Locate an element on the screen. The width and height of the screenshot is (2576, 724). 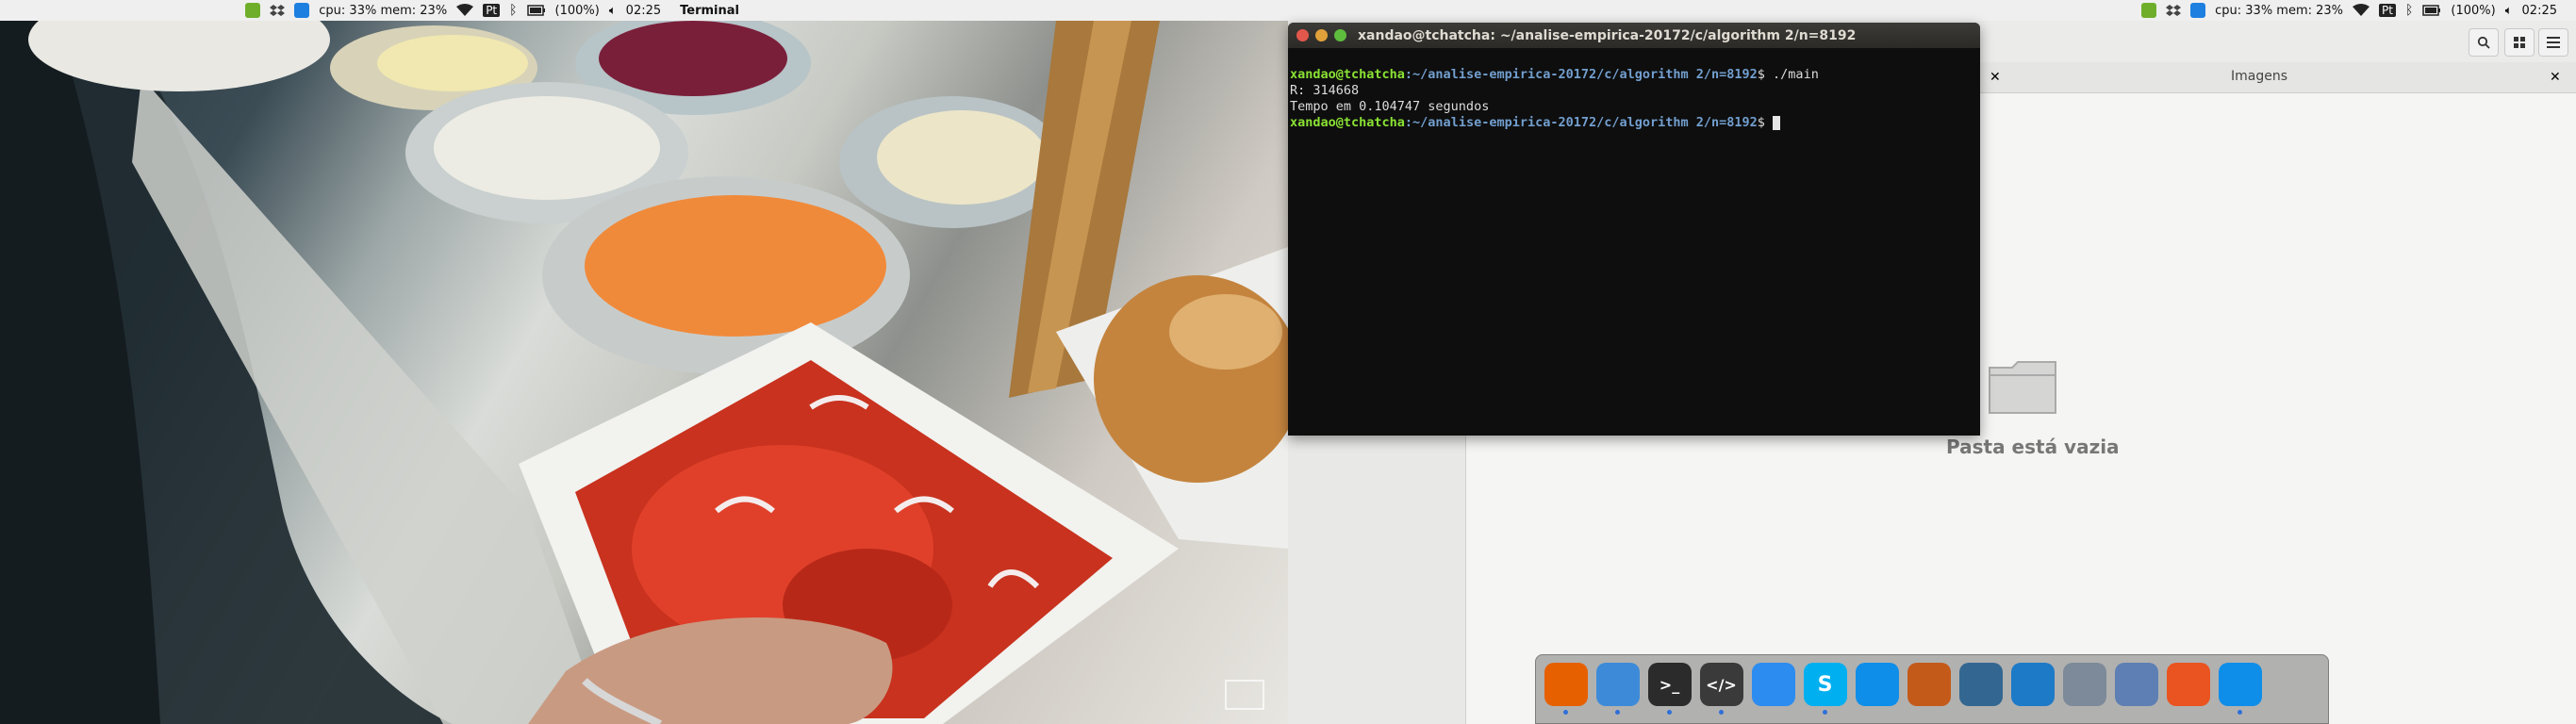
code-editor-icon: </> is located at coordinates (1721, 684).